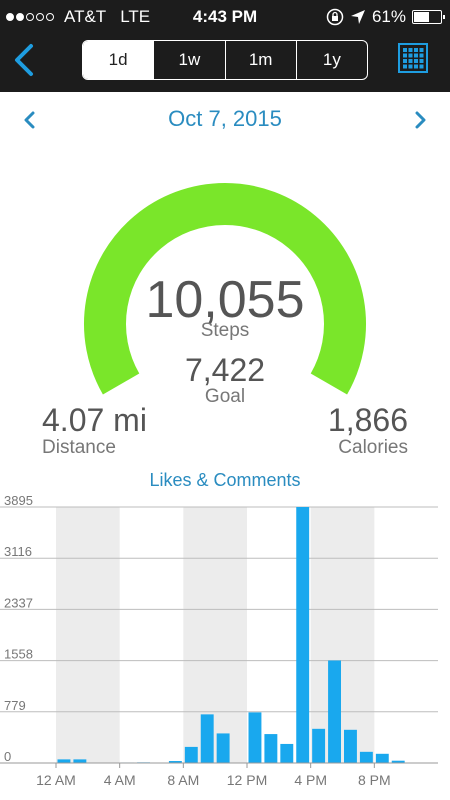 Image resolution: width=450 pixels, height=800 pixels. I want to click on y-tick-label: 3895, so click(18, 501).